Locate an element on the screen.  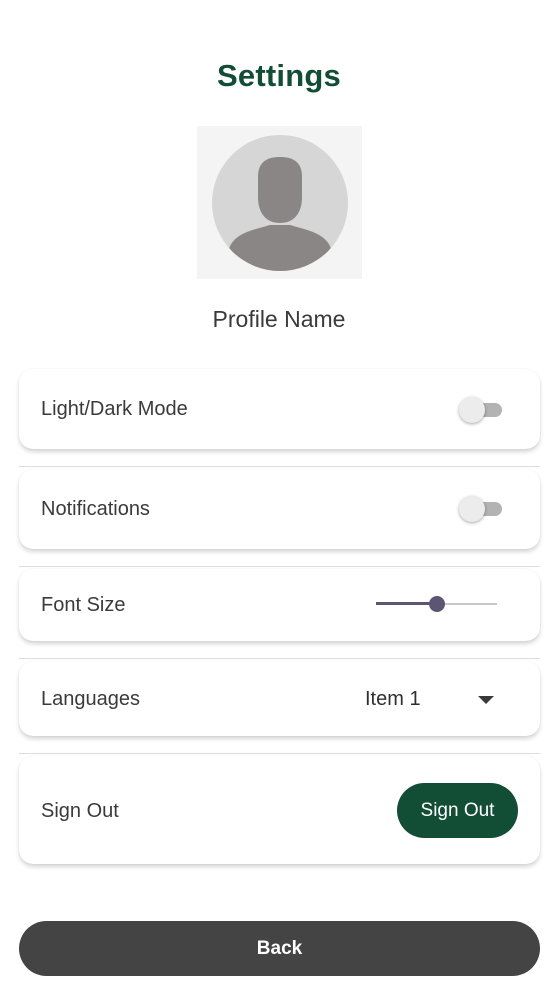
sign-out-button: Sign Out is located at coordinates (457, 810).